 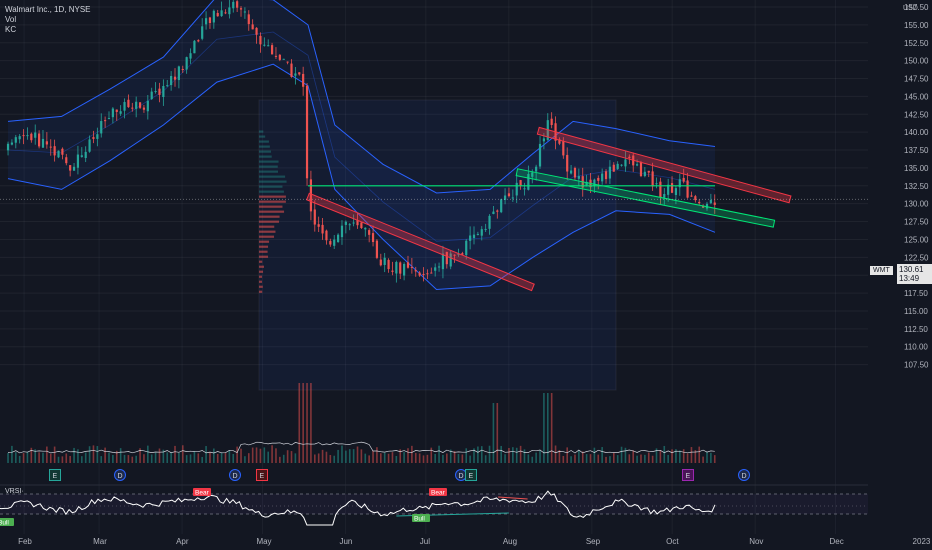 What do you see at coordinates (345, 541) in the screenshot?
I see `time-tick: Jun` at bounding box center [345, 541].